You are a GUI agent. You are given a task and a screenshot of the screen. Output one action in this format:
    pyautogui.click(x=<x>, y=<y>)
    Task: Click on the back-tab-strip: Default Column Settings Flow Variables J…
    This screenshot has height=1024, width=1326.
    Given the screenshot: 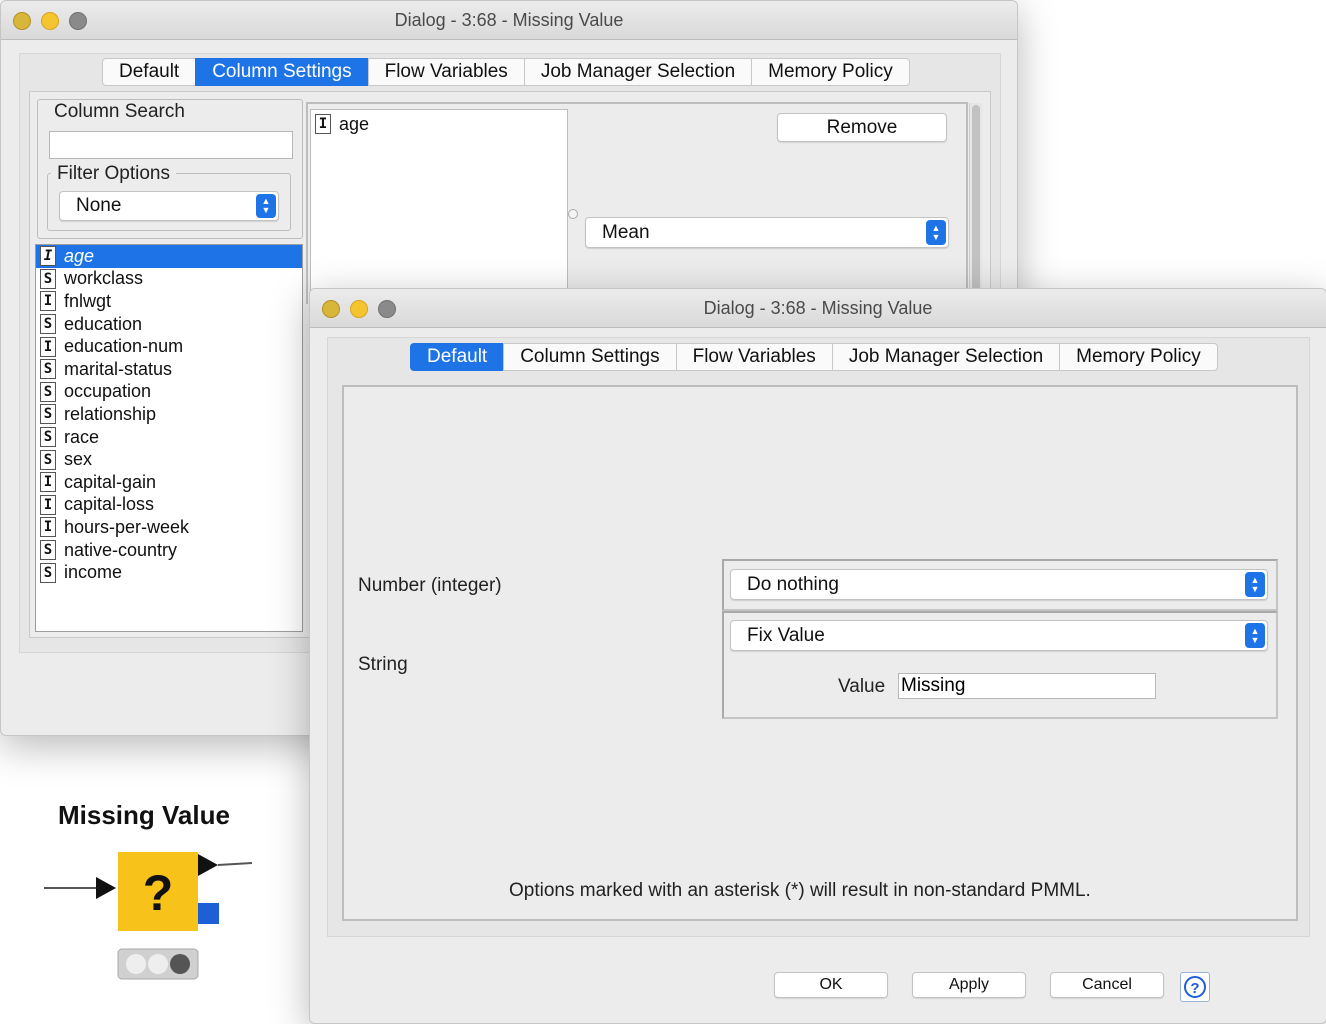 What is the action you would take?
    pyautogui.click(x=506, y=72)
    